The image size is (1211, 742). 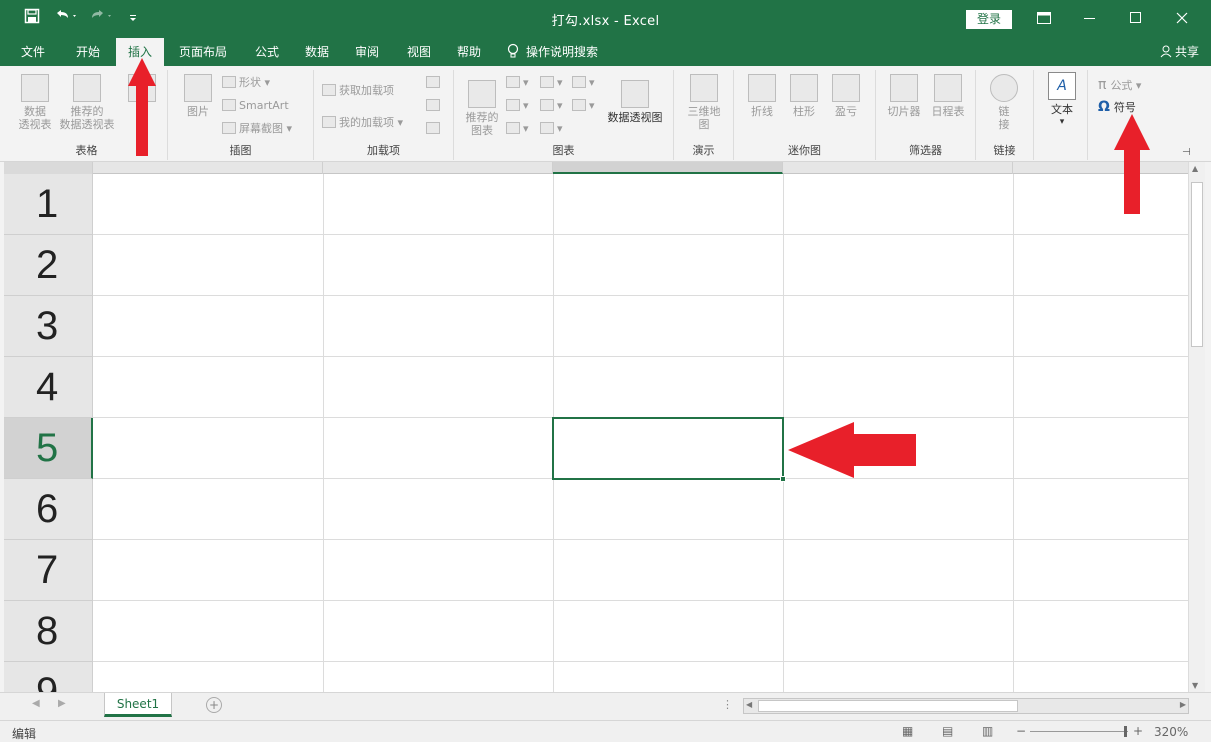 What do you see at coordinates (434, 83) in the screenshot?
I see `visio-icon` at bounding box center [434, 83].